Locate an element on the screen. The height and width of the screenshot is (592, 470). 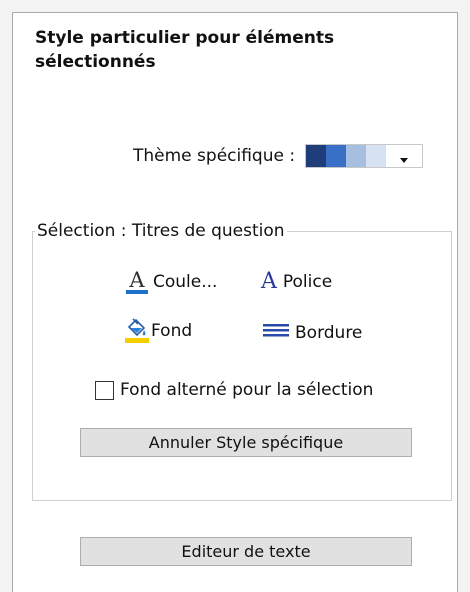
border-button: Bordure is located at coordinates (312, 332).